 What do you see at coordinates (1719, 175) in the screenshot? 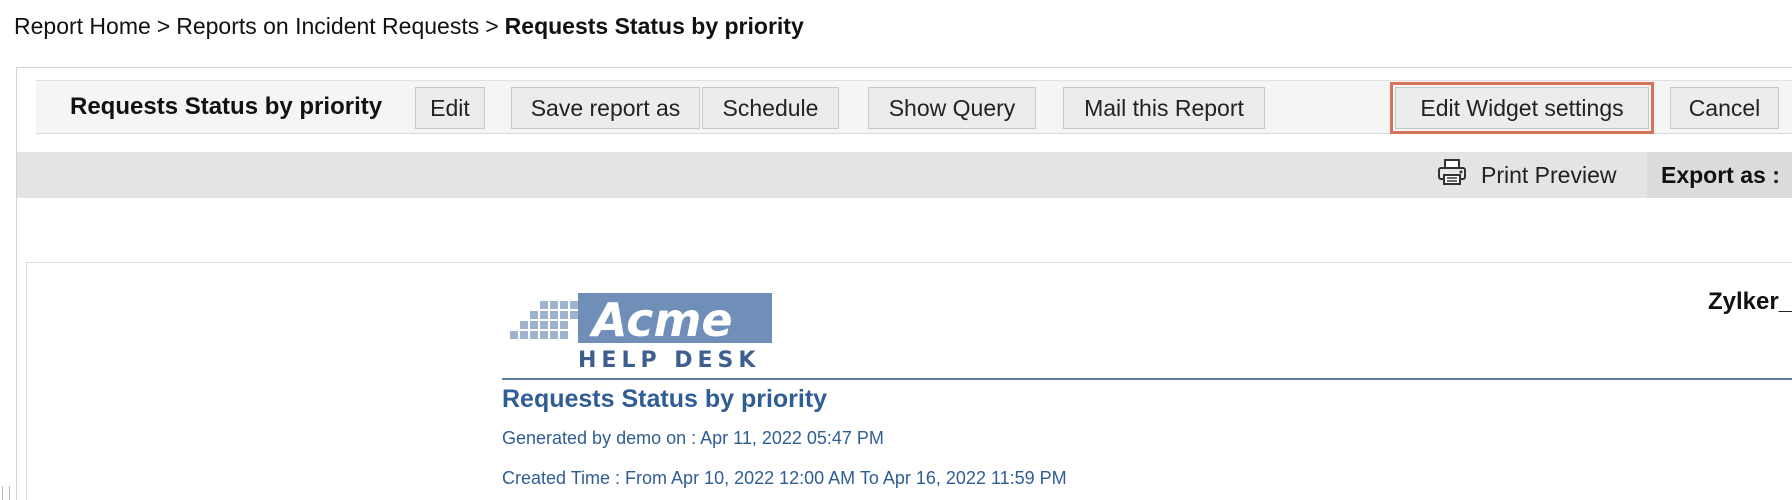
I see `export-as-label: Export as :` at bounding box center [1719, 175].